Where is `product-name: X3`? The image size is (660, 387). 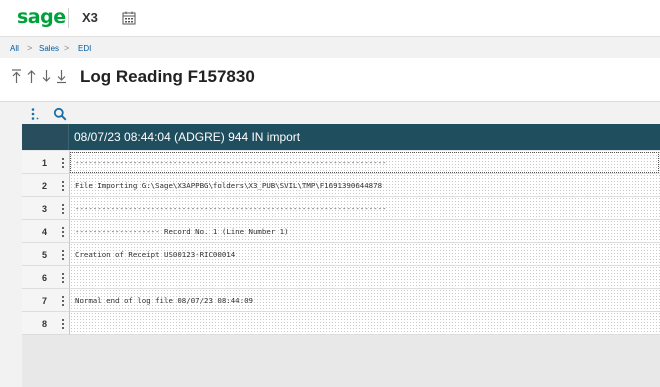
product-name: X3 is located at coordinates (90, 17).